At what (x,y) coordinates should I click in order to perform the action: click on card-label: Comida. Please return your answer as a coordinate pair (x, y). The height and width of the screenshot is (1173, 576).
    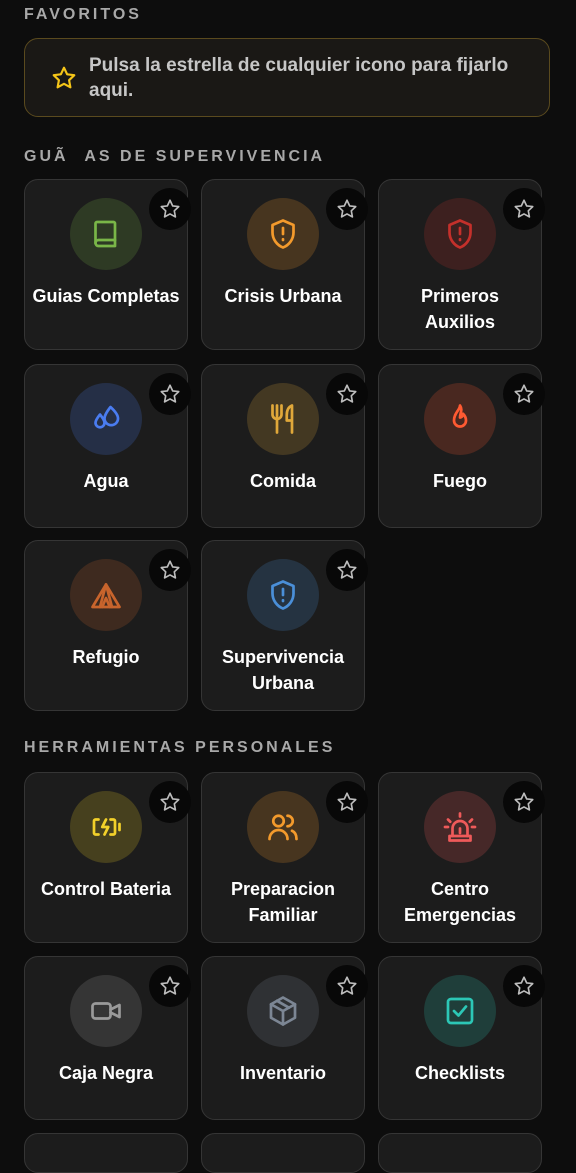
    Looking at the image, I should click on (282, 481).